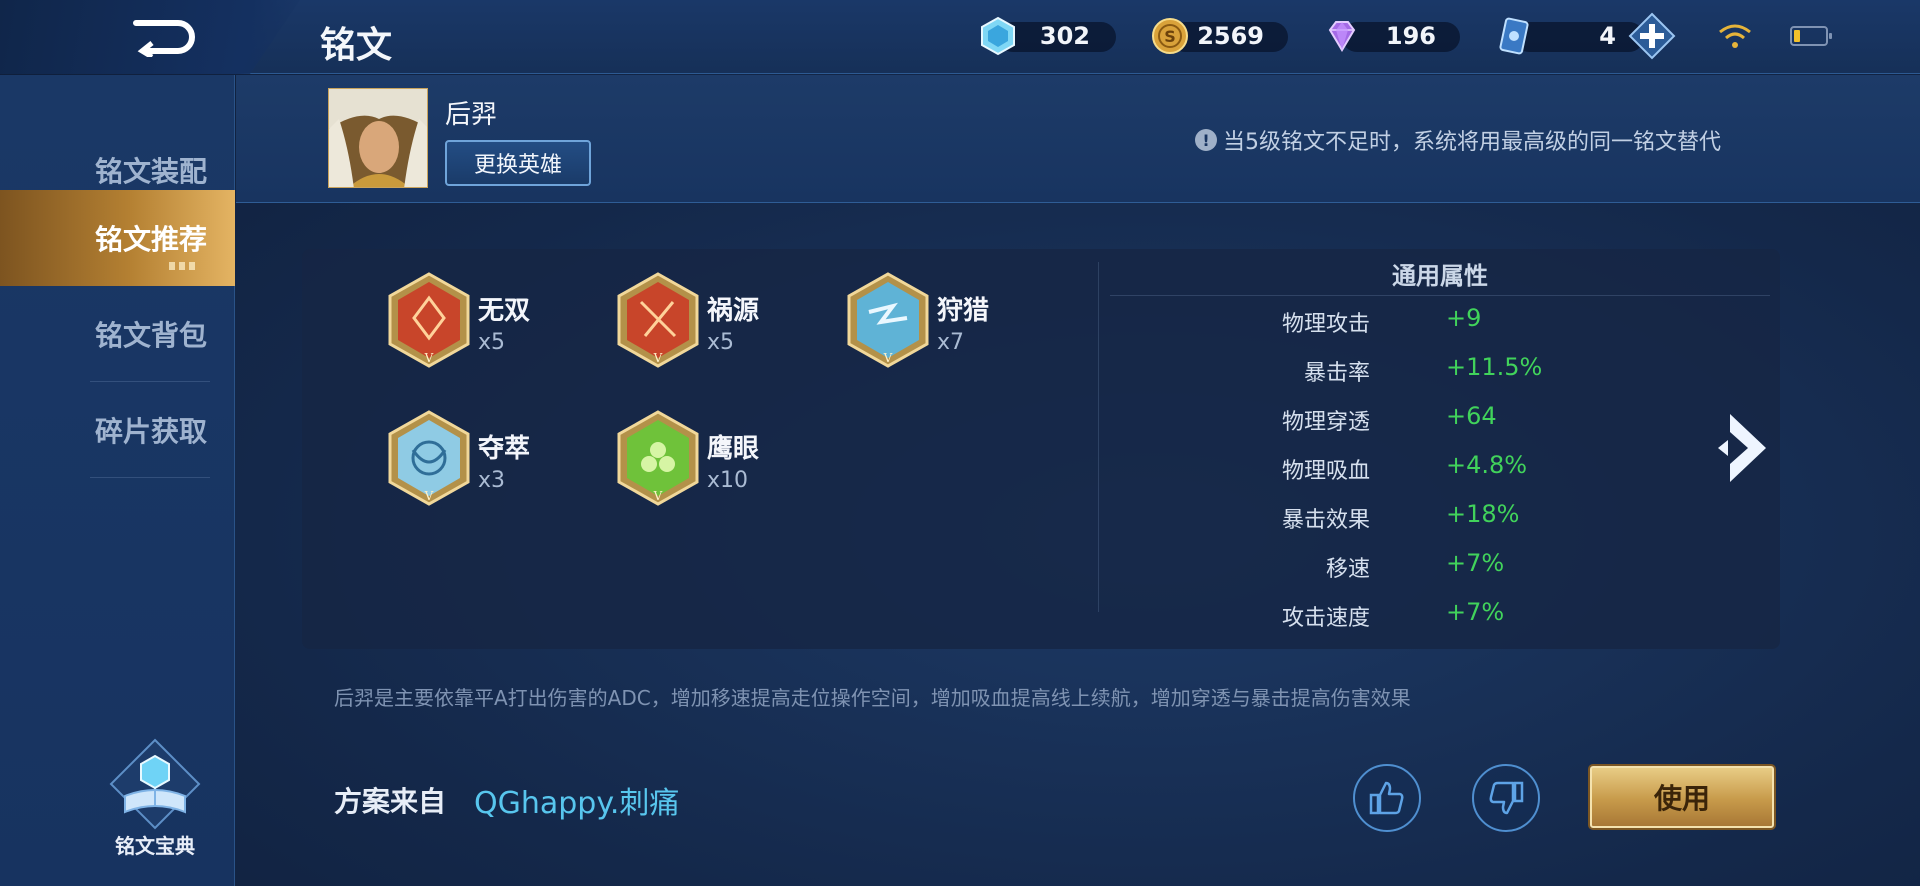  I want to click on rune-count: x10, so click(728, 480).